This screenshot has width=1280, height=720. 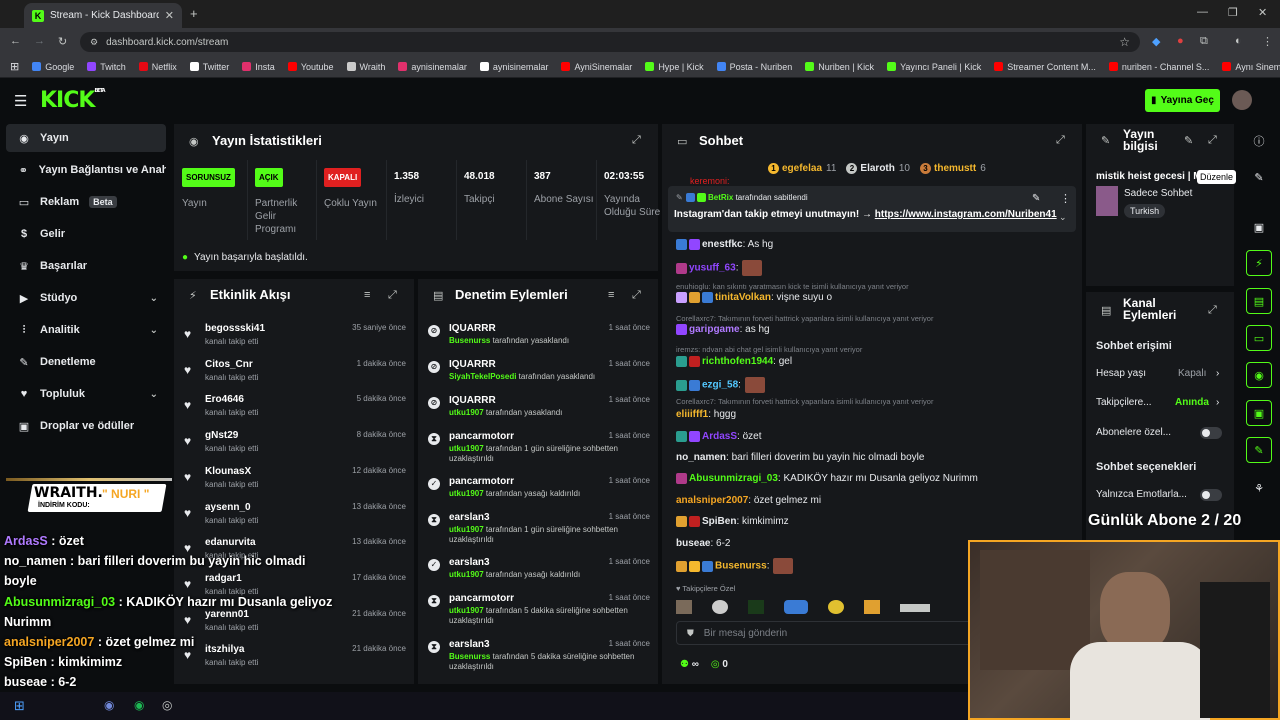 What do you see at coordinates (701, 457) in the screenshot?
I see `chat-username: no_namen` at bounding box center [701, 457].